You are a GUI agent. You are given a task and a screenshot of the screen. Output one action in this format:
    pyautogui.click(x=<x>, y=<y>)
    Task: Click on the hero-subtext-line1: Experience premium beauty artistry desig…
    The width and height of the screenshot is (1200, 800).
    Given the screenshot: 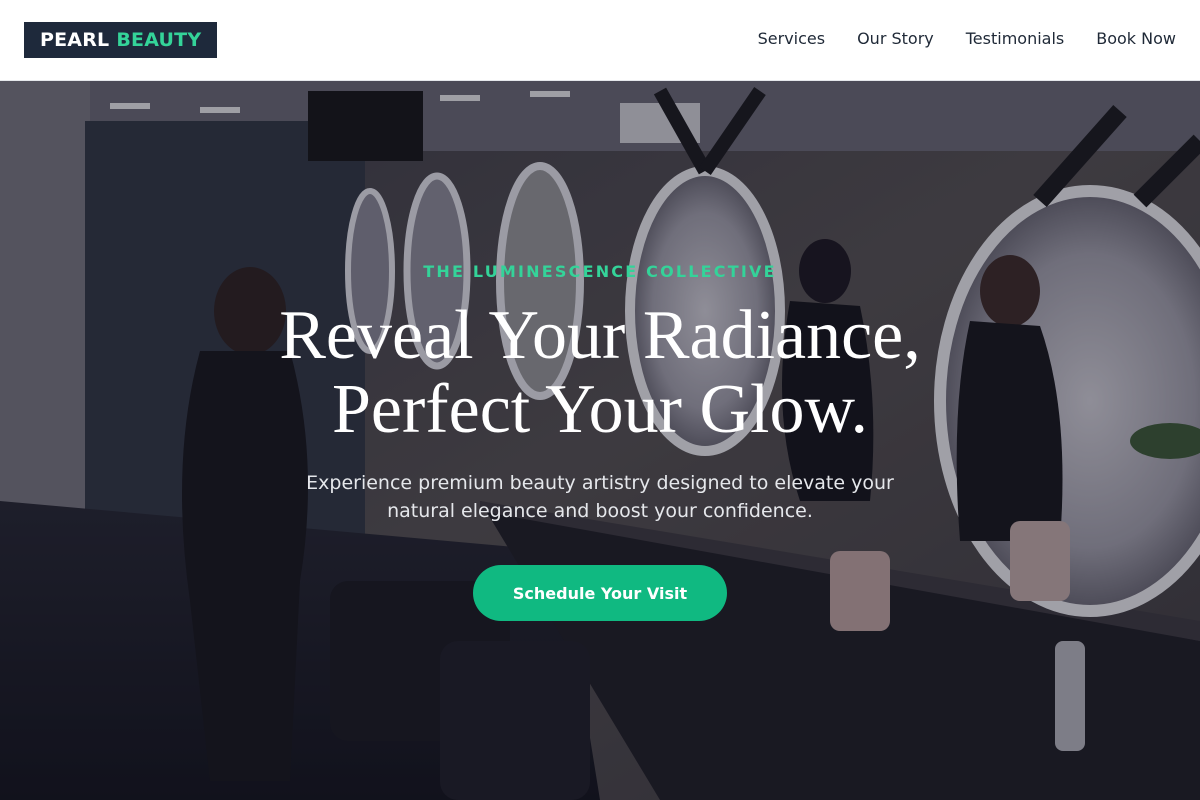 What is the action you would take?
    pyautogui.click(x=600, y=483)
    